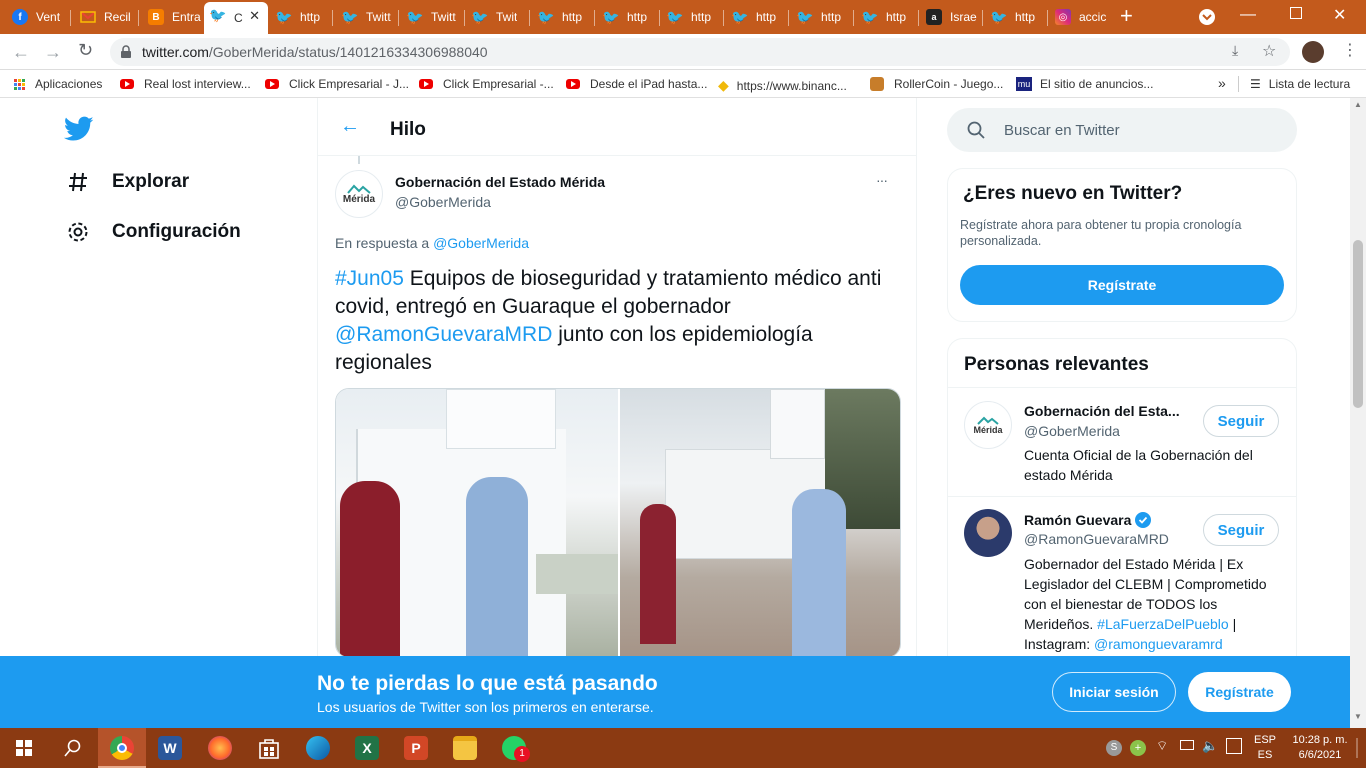  I want to click on powerpoint-icon: P, so click(416, 748).